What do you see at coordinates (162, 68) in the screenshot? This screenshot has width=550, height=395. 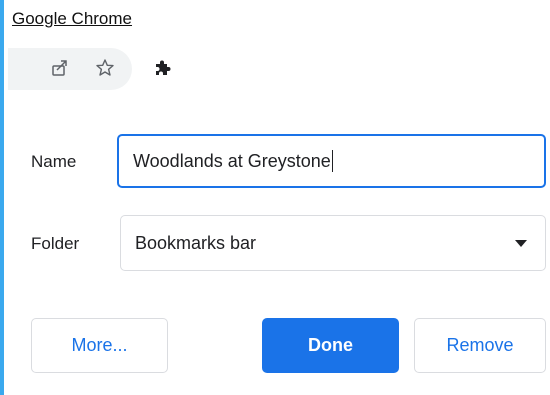 I see `extensions-icon` at bounding box center [162, 68].